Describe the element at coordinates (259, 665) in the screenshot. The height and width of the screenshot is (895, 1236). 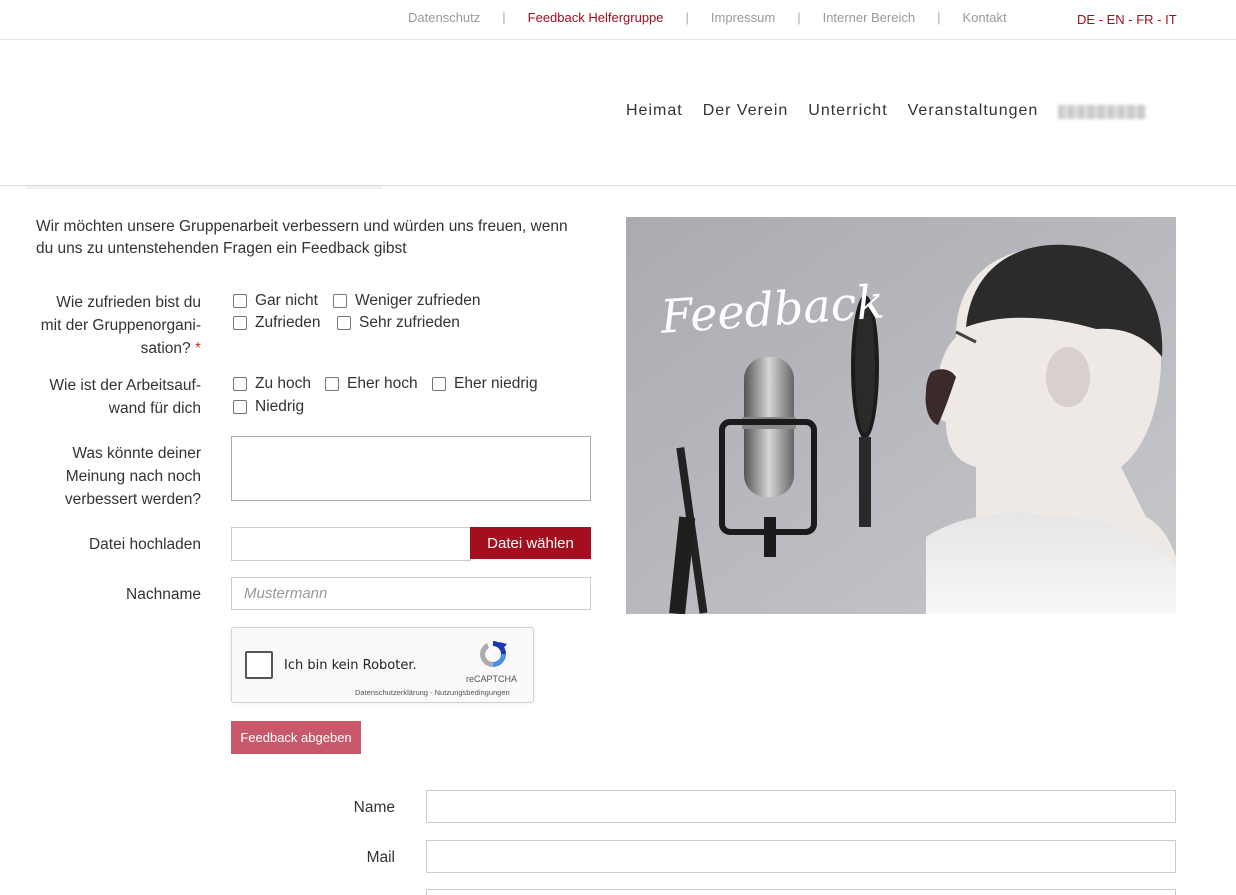
I see `recaptcha-checkbox` at that location.